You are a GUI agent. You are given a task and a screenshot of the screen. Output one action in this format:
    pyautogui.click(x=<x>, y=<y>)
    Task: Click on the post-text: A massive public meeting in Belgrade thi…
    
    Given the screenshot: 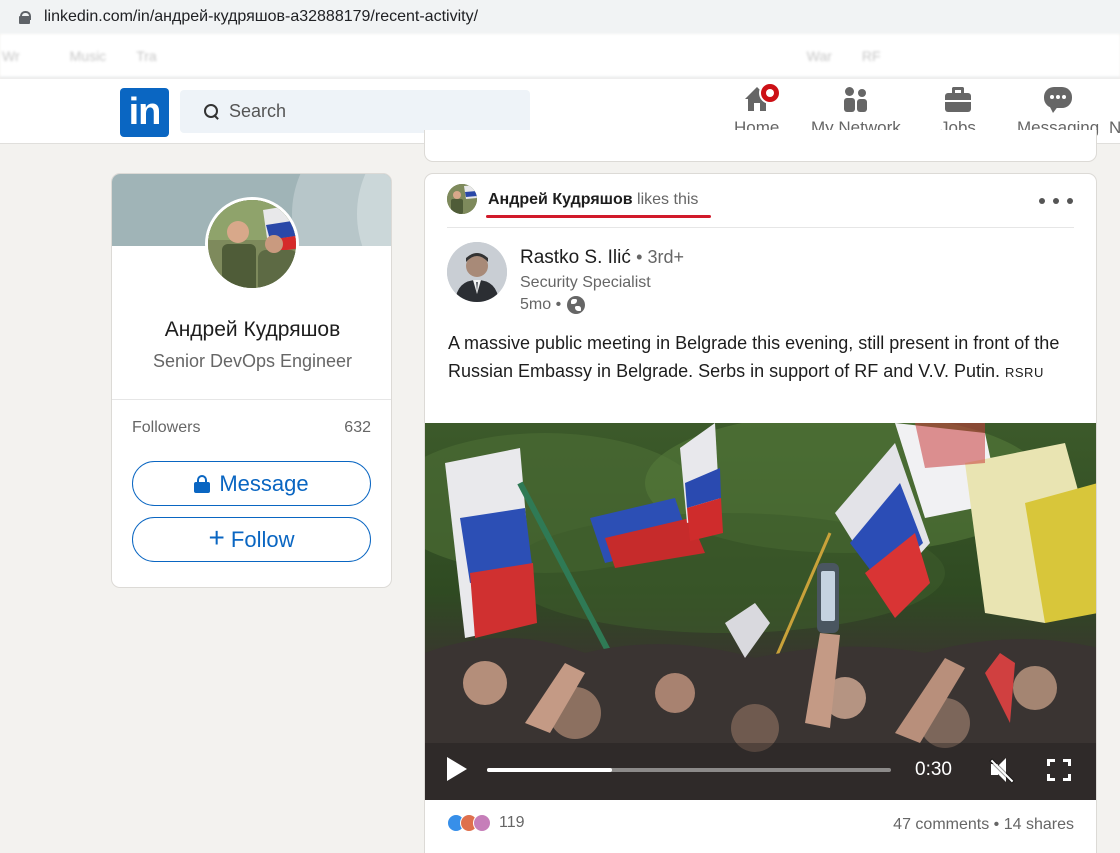 What is the action you would take?
    pyautogui.click(x=763, y=358)
    